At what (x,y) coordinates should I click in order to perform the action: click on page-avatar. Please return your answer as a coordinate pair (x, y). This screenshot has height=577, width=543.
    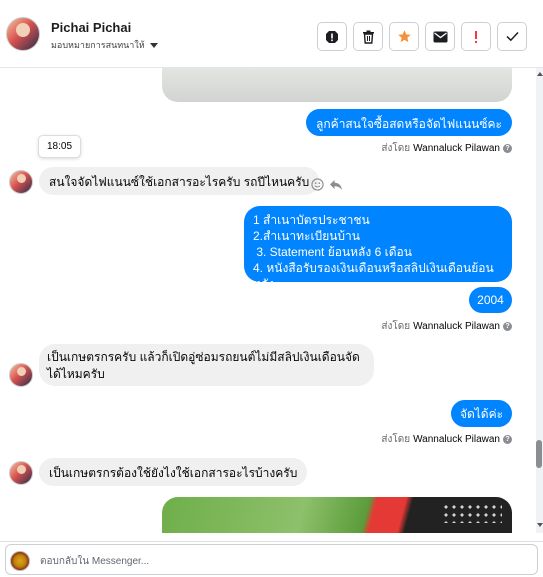
    Looking at the image, I should click on (20, 561).